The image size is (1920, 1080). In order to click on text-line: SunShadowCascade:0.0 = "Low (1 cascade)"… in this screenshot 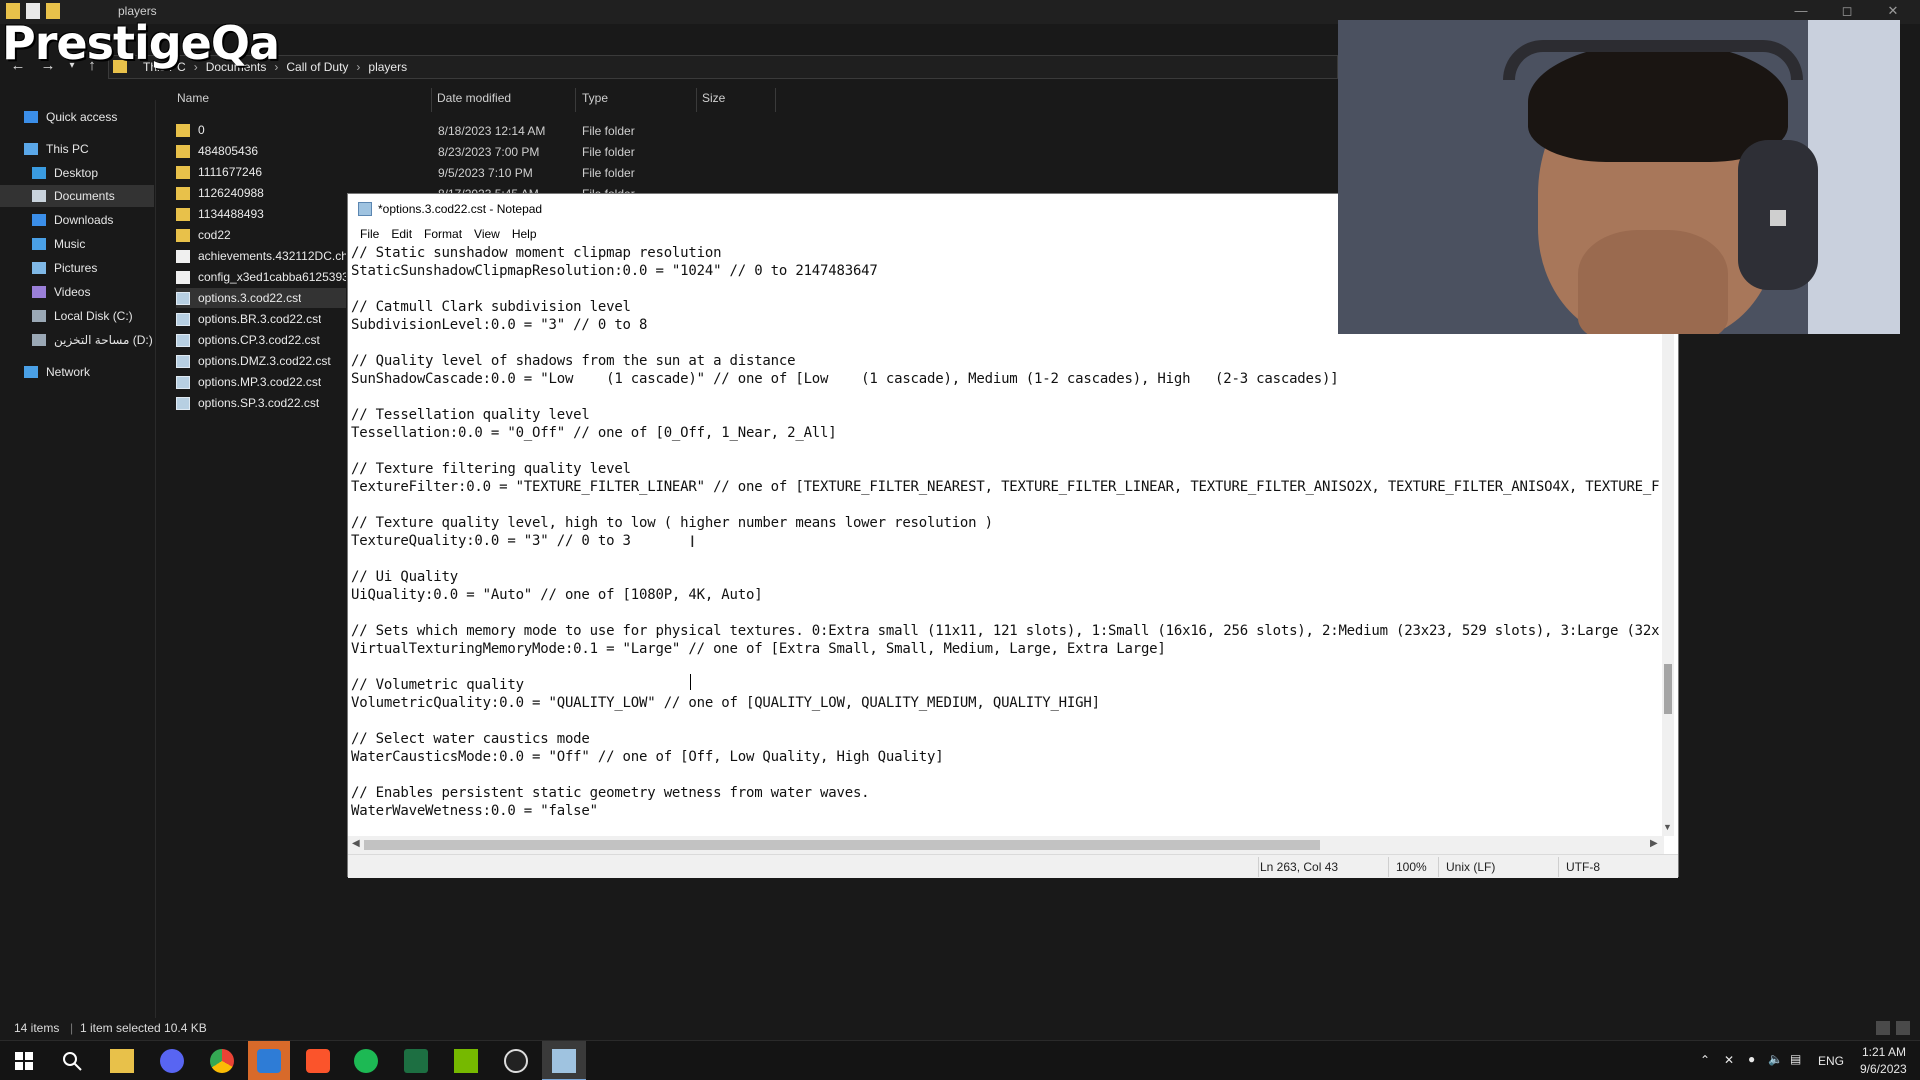, I will do `click(845, 379)`.